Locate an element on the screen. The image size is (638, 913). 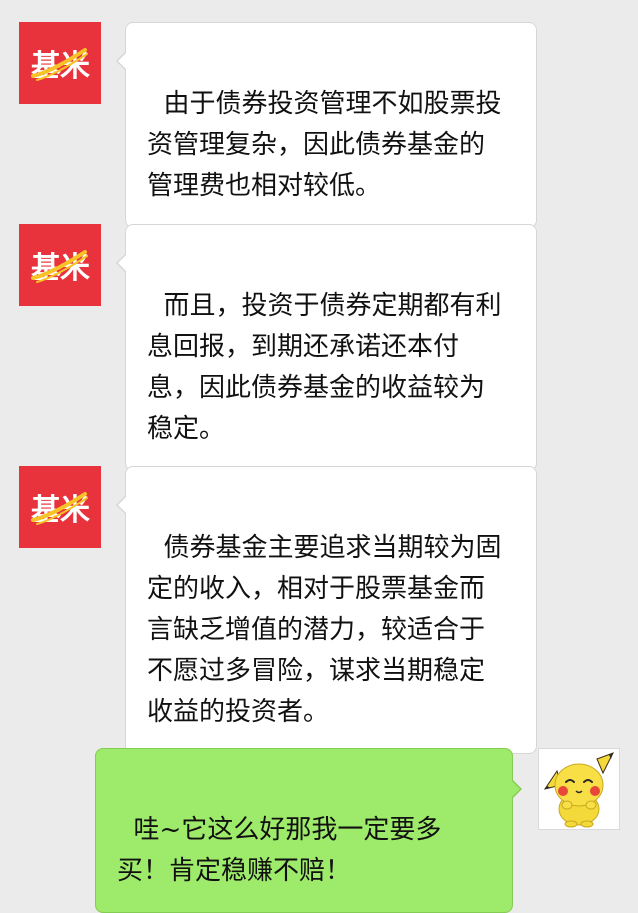
message-bubble-outgoing: 哇~它这么好那我一定要多 买！肯定稳赚不赔！ is located at coordinates (308, 830).